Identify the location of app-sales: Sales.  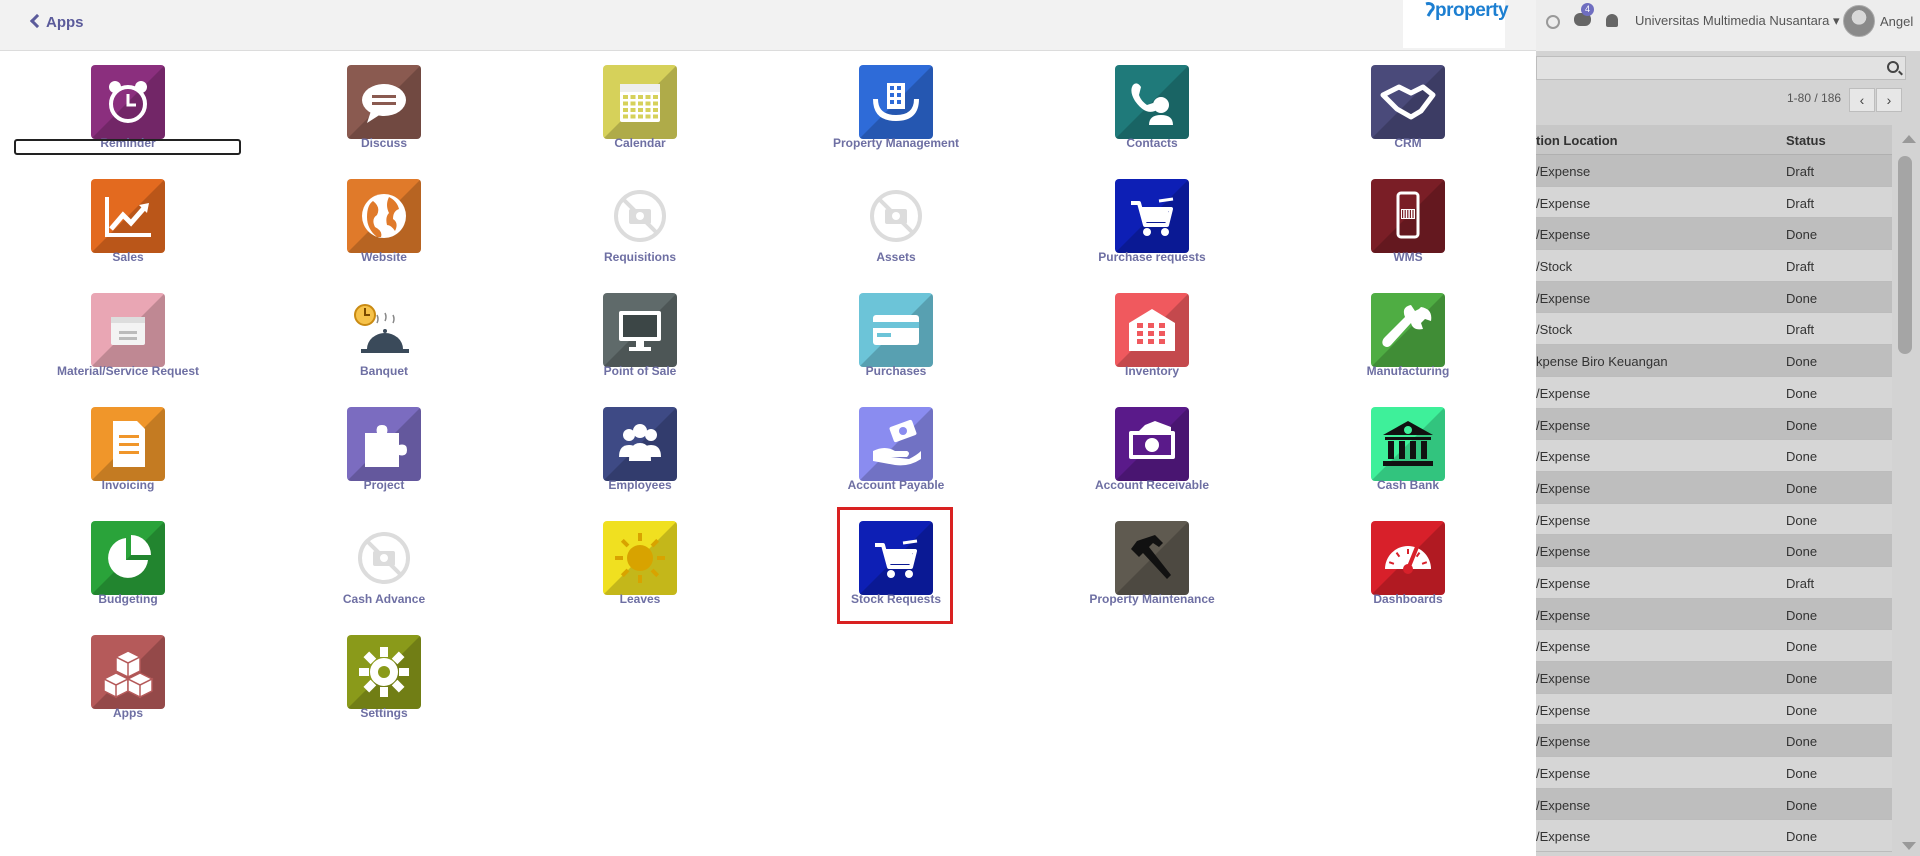
(128, 220).